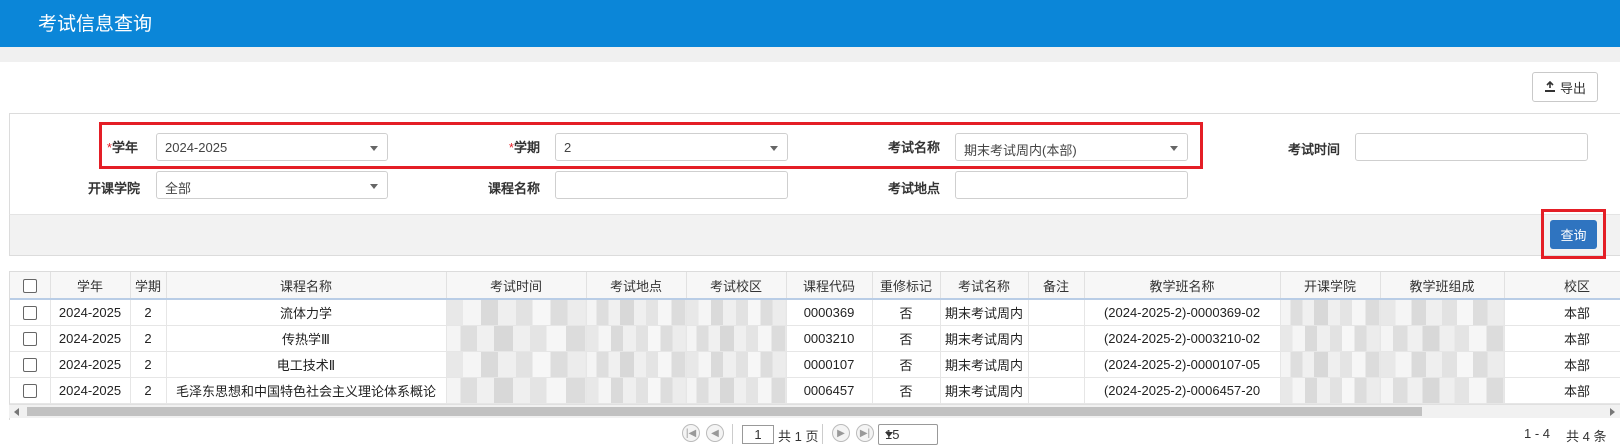  Describe the element at coordinates (30, 286) in the screenshot. I see `select-all-checkbox` at that location.